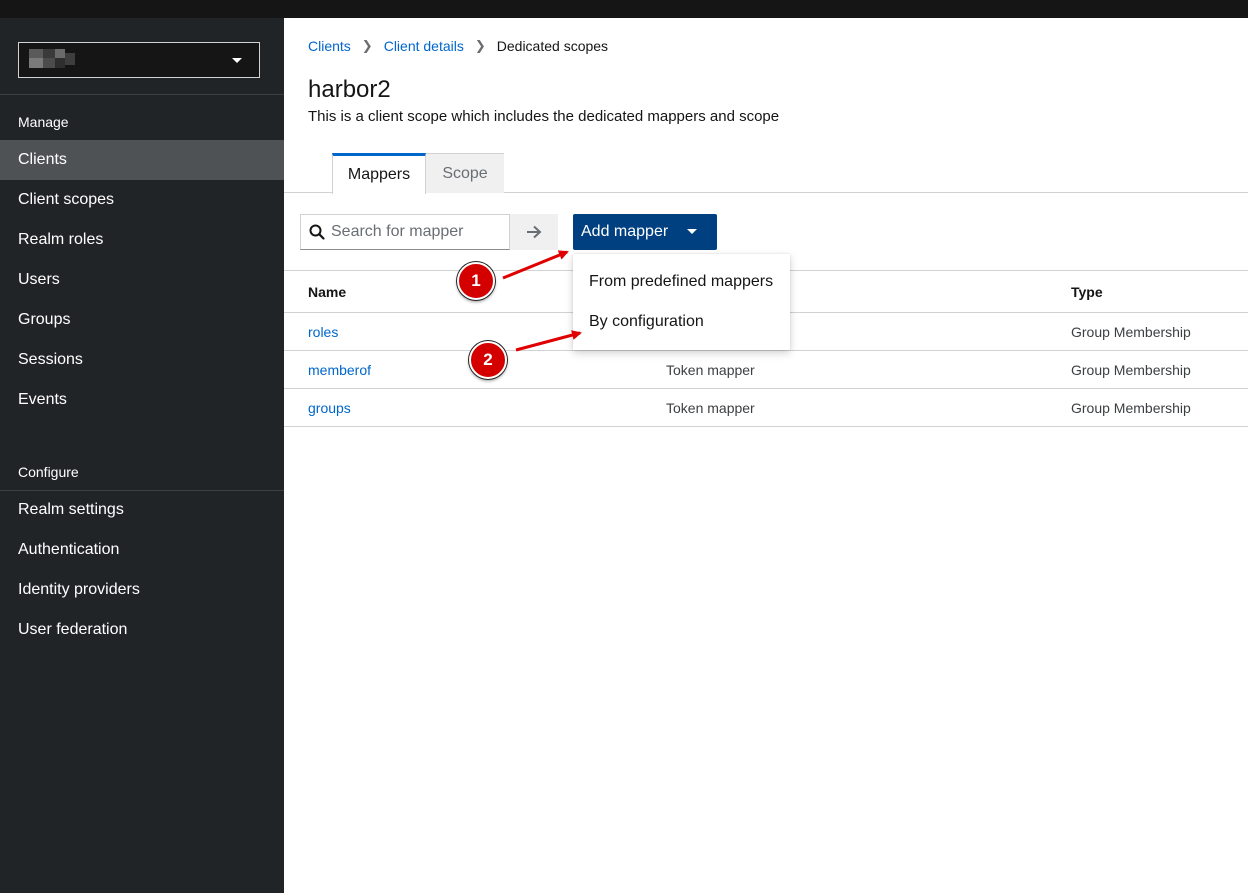 This screenshot has width=1248, height=893. I want to click on sidebar-item-clients: Clients, so click(142, 160).